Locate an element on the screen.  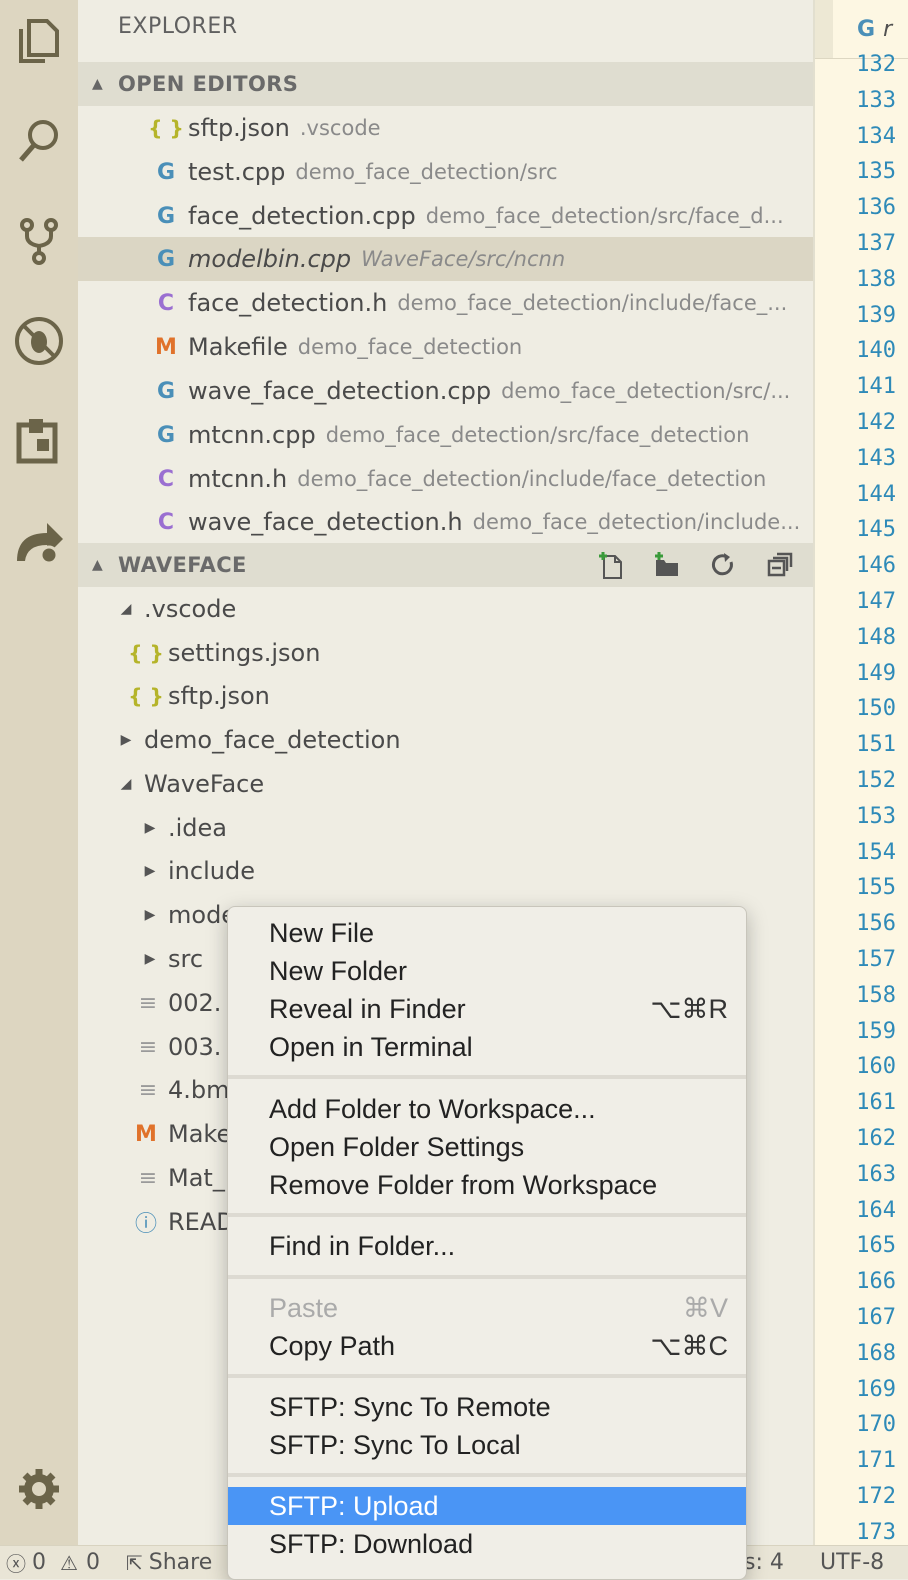
editor-tab: G r is located at coordinates (870, 29).